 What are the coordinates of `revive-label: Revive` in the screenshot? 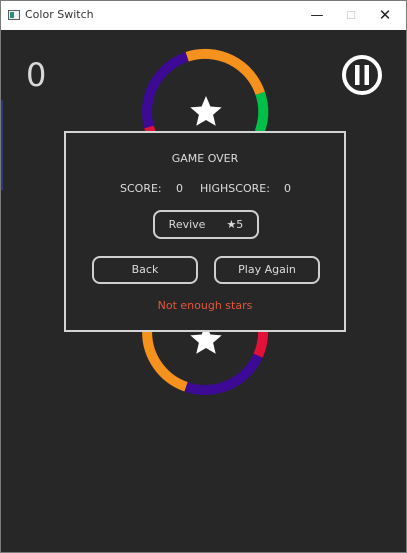 It's located at (187, 224).